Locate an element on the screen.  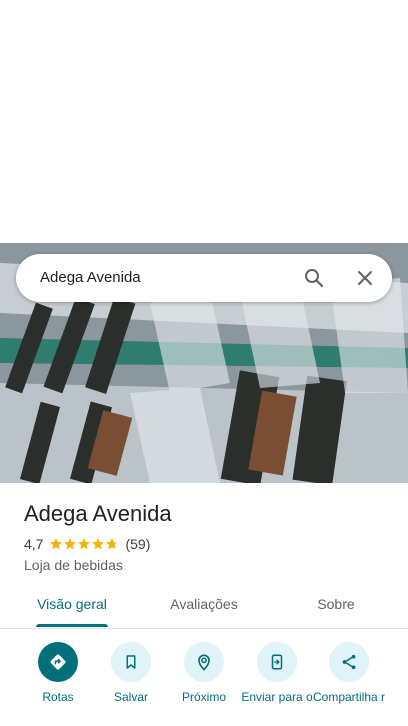
search-bar: Adega Avenida is located at coordinates (204, 278).